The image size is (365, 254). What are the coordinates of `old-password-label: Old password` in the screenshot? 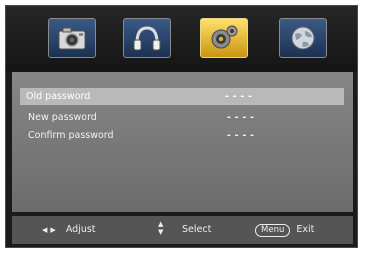 It's located at (58, 96).